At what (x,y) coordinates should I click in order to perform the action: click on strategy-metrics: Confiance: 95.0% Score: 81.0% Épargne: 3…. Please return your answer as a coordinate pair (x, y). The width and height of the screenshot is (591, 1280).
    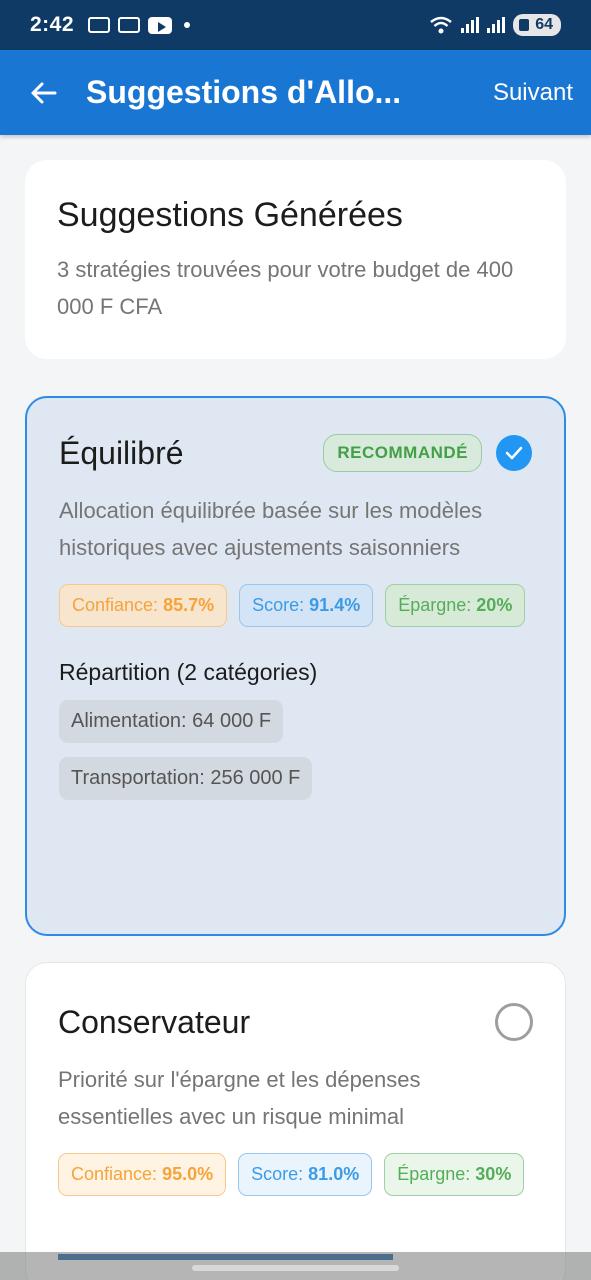
    Looking at the image, I should click on (295, 1174).